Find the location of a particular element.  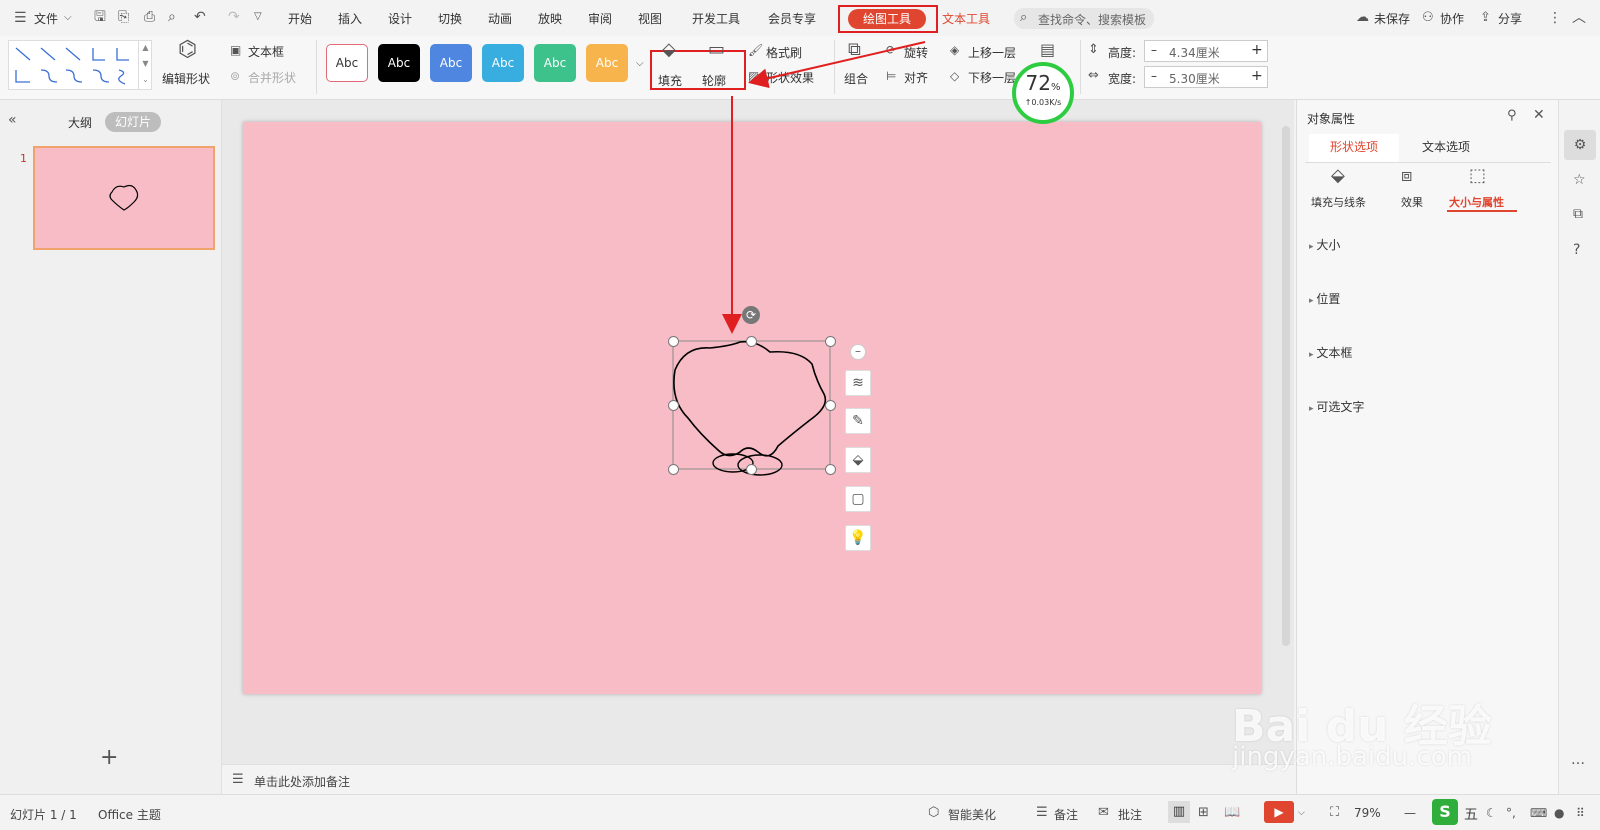

fit-window-icon: ⛶ is located at coordinates (1334, 813).